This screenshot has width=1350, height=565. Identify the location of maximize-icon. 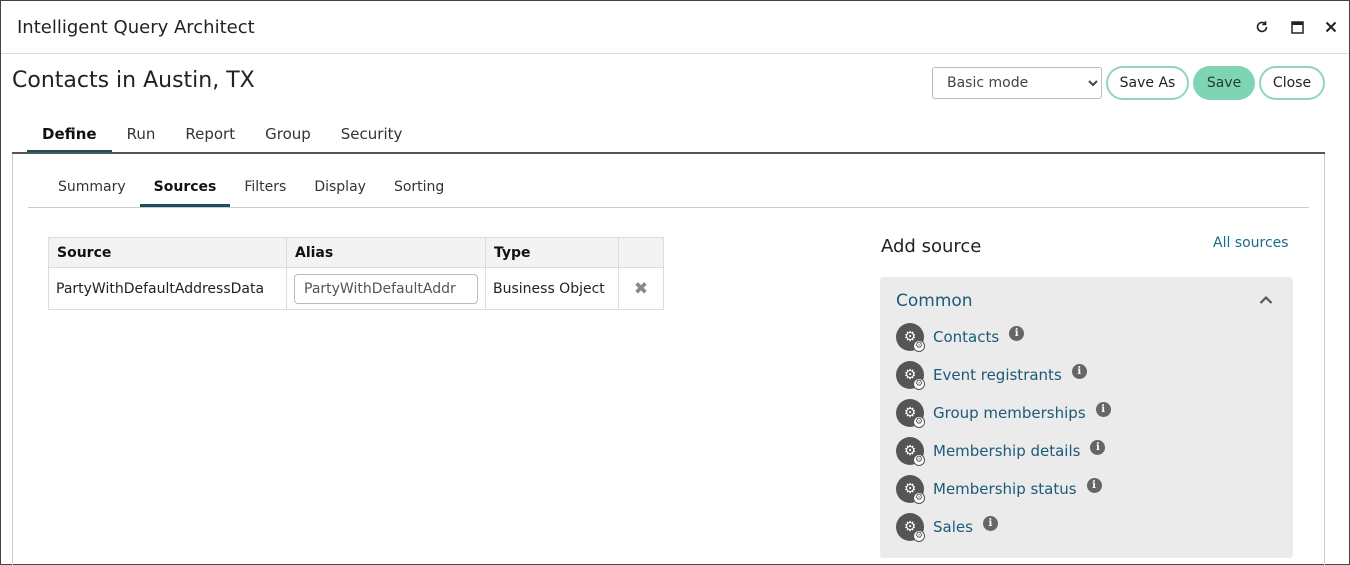
(1297, 27).